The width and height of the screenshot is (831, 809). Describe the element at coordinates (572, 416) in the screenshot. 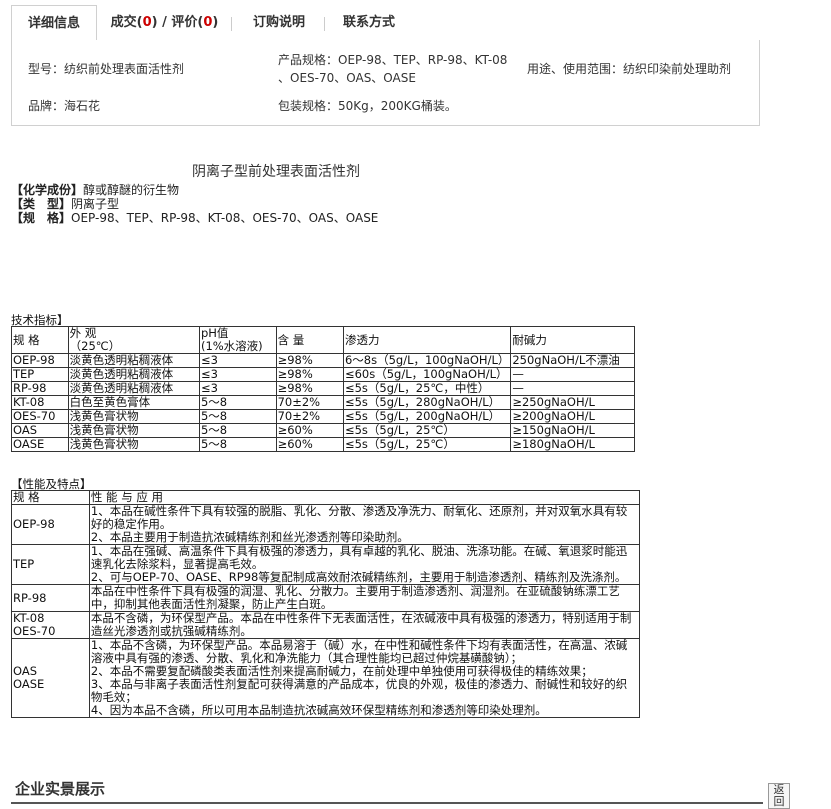

I see `cell-alkali: ≥200gNaOH/L` at that location.